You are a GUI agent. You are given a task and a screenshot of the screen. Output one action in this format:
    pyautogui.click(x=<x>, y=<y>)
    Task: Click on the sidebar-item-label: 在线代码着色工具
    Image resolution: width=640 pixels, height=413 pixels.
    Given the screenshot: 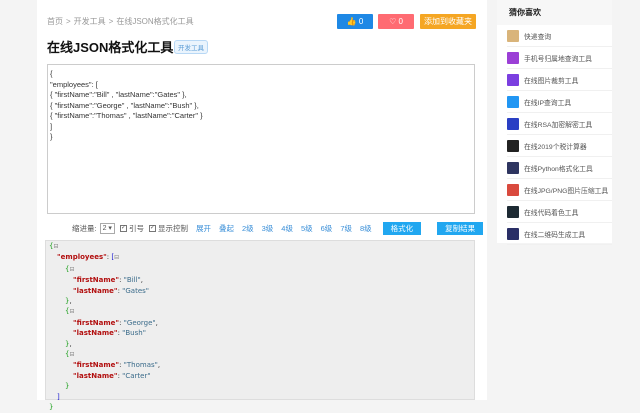 What is the action you would take?
    pyautogui.click(x=551, y=213)
    